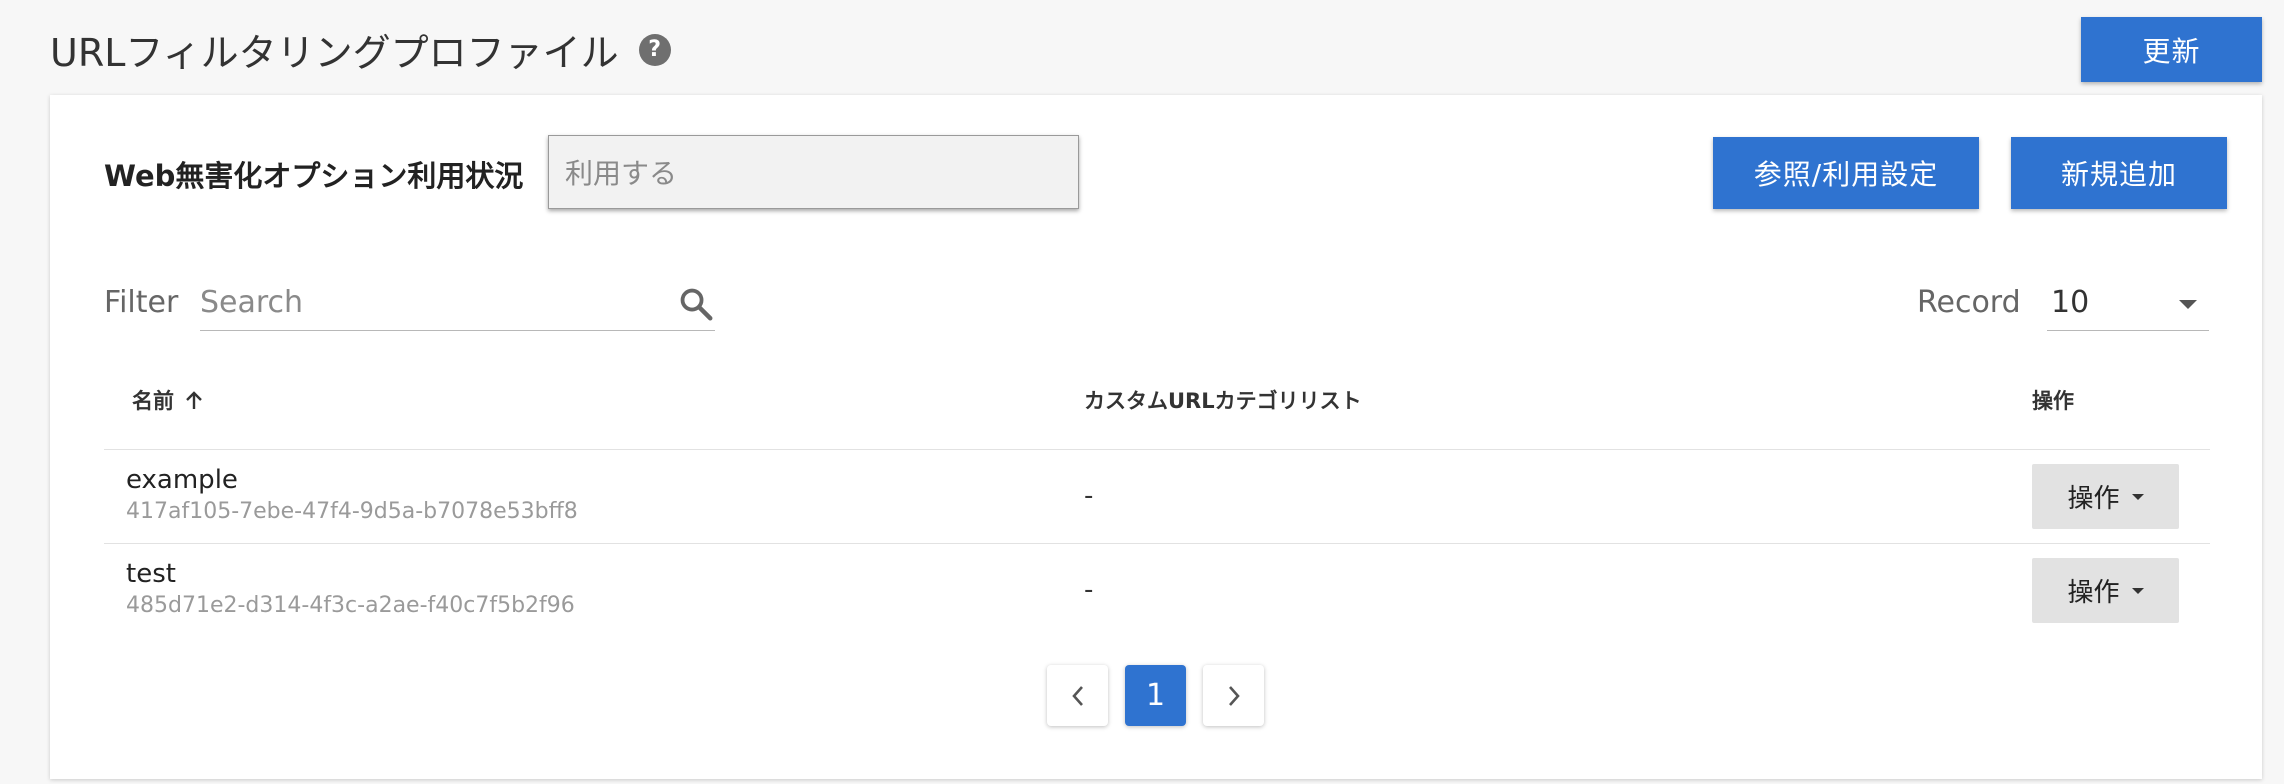 Image resolution: width=2284 pixels, height=784 pixels. What do you see at coordinates (141, 302) in the screenshot?
I see `filter-label: Filter` at bounding box center [141, 302].